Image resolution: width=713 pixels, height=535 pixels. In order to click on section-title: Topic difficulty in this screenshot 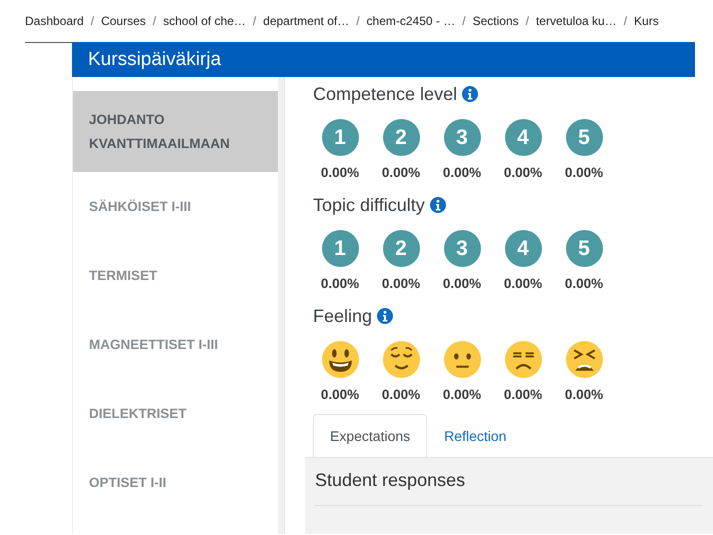, I will do `click(369, 205)`.